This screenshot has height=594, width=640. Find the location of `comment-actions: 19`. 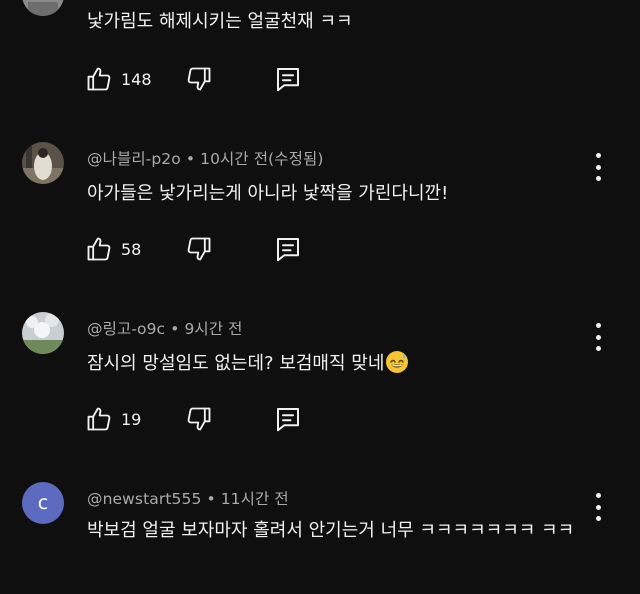

comment-actions: 19 is located at coordinates (200, 419).